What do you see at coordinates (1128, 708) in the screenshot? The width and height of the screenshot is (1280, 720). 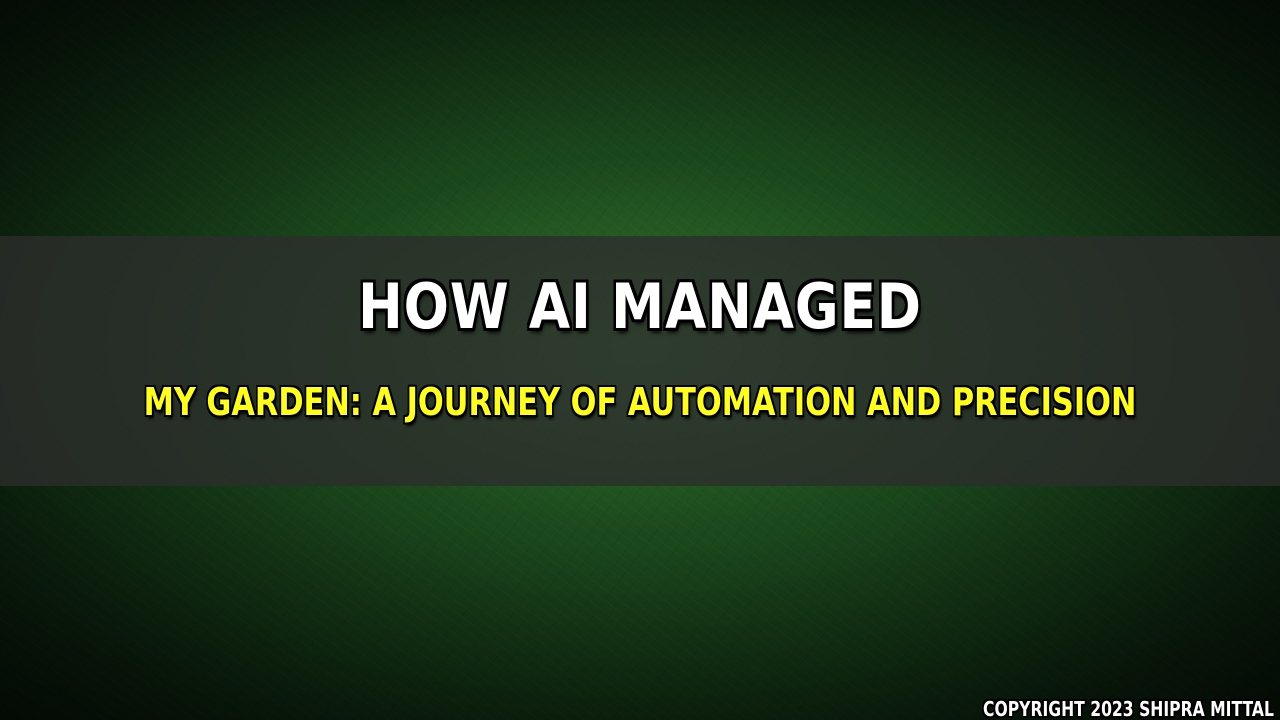 I see `copyright-notice: COPYRIGHT 2023 SHIPRA MITTAL` at bounding box center [1128, 708].